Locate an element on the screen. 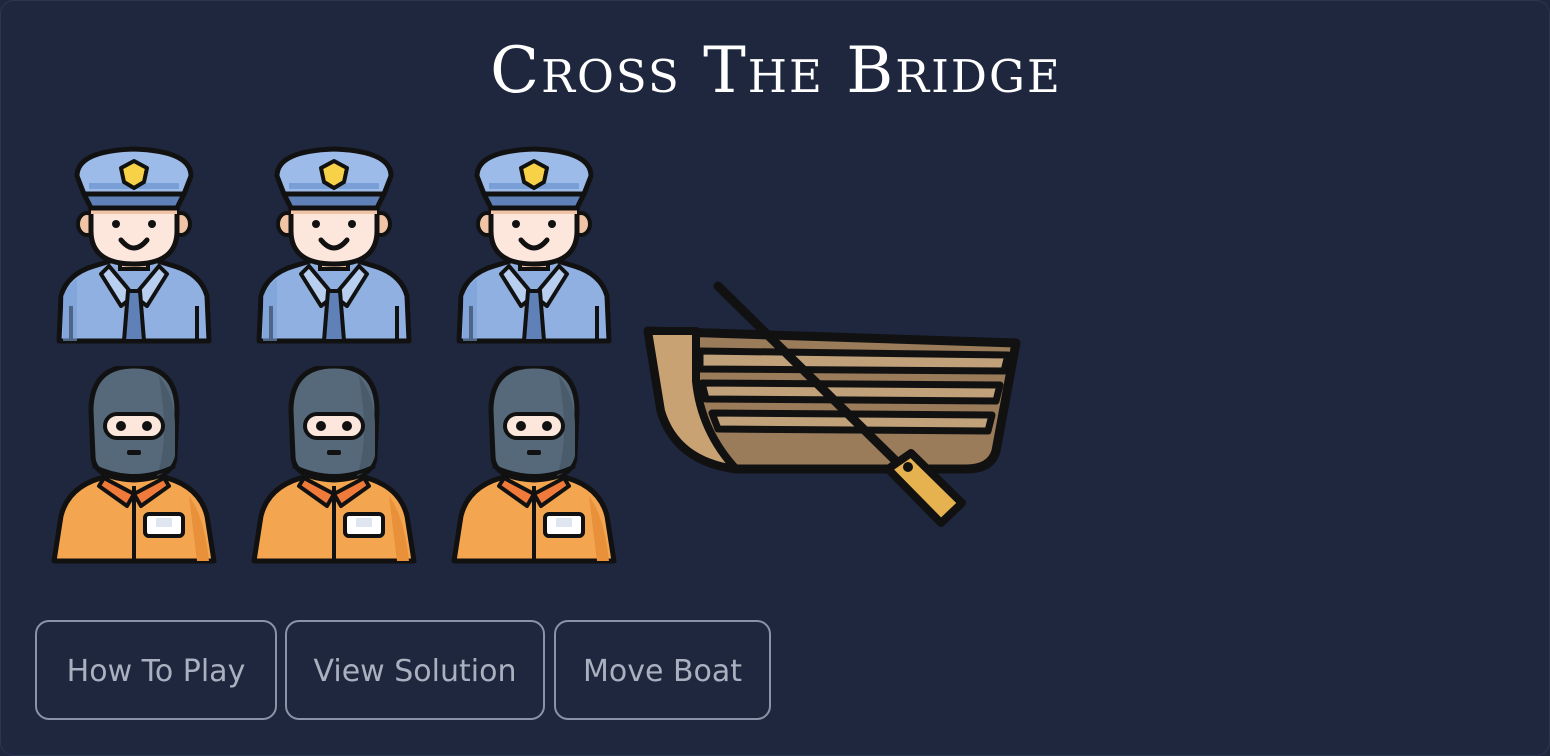 Image resolution: width=1550 pixels, height=756 pixels. view-solution-button: View Solution is located at coordinates (415, 670).